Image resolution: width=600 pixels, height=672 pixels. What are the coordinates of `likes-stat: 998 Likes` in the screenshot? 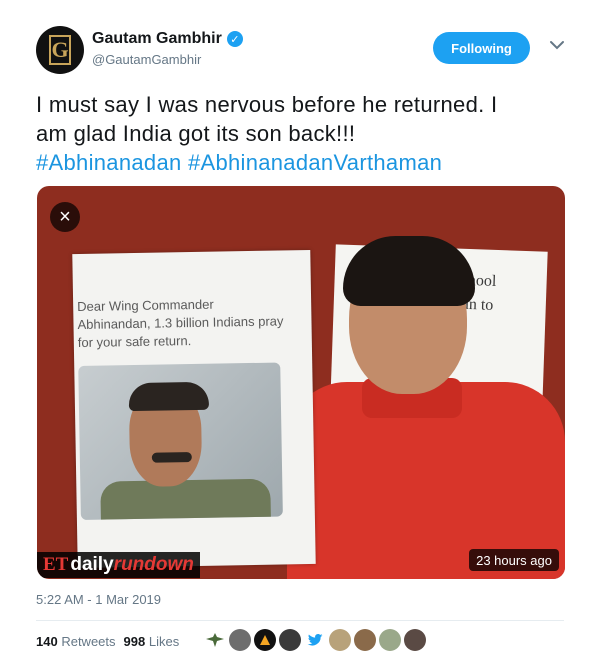 It's located at (152, 641).